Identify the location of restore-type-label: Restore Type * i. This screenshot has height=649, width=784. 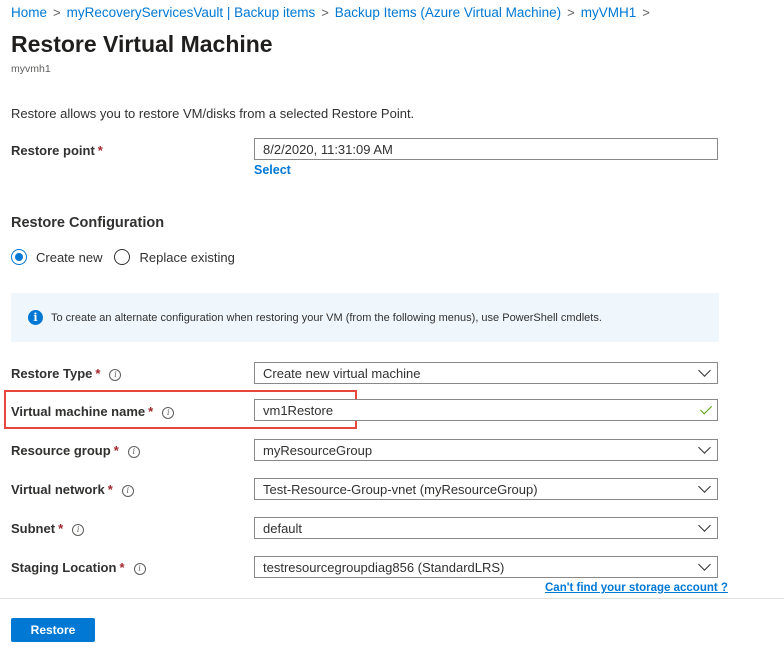
(66, 373).